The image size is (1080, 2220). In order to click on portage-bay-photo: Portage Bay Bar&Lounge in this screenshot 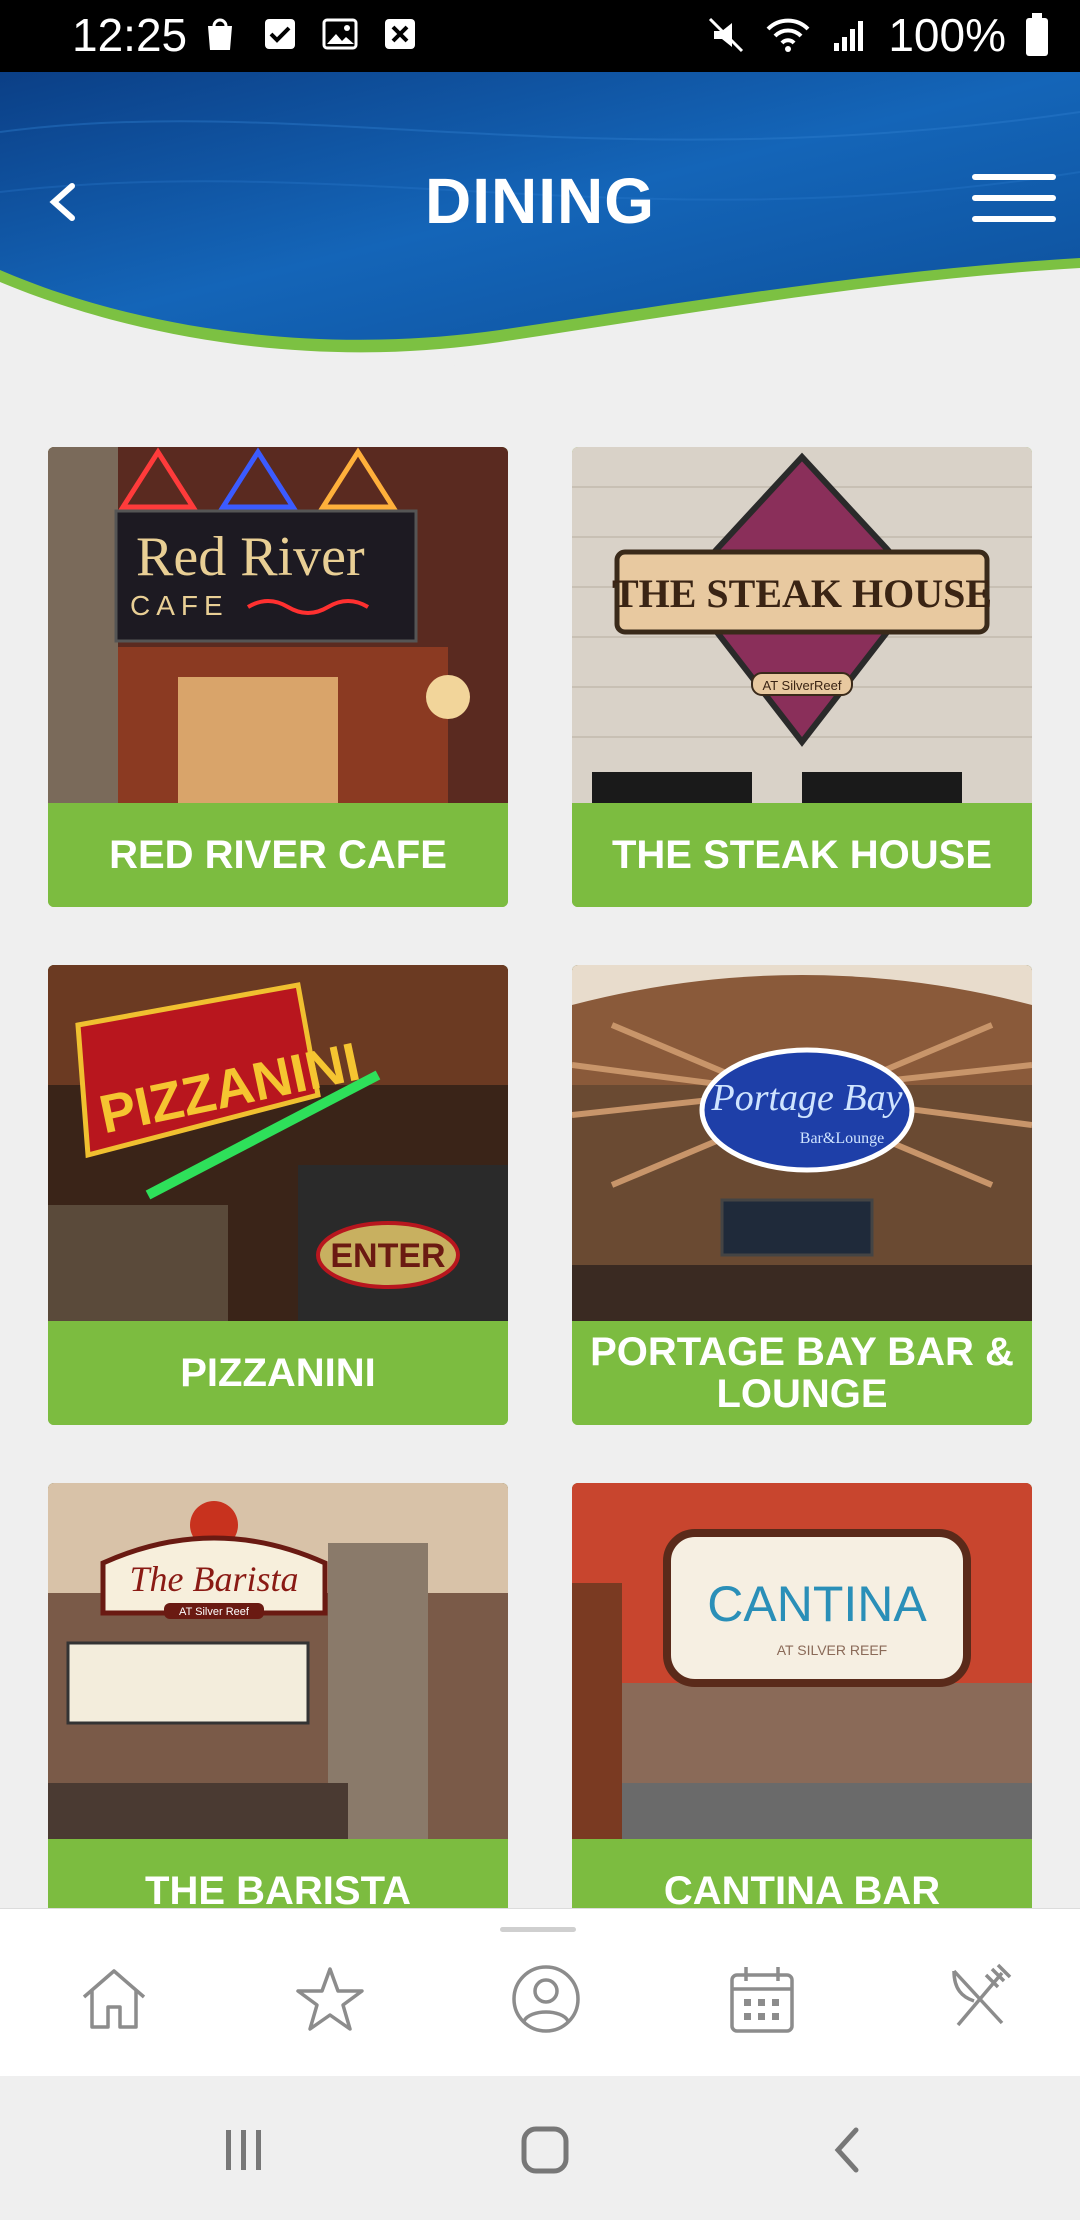, I will do `click(802, 1143)`.